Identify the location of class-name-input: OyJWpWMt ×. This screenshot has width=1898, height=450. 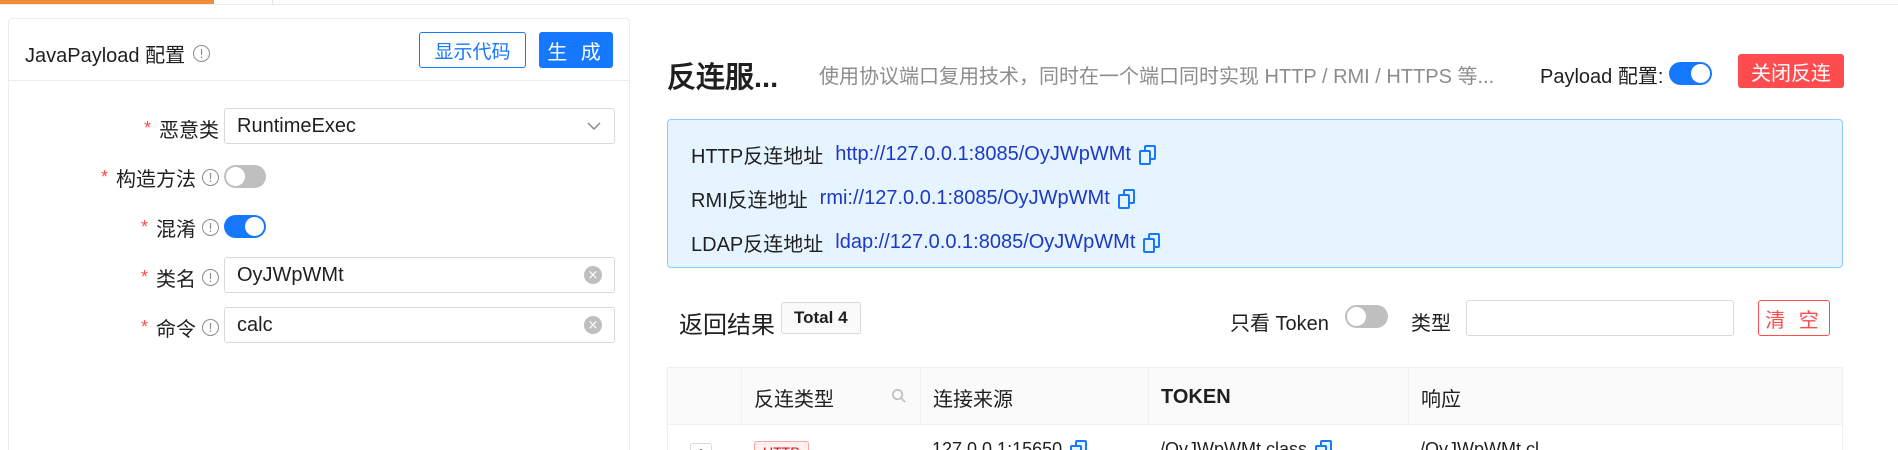
(419, 275).